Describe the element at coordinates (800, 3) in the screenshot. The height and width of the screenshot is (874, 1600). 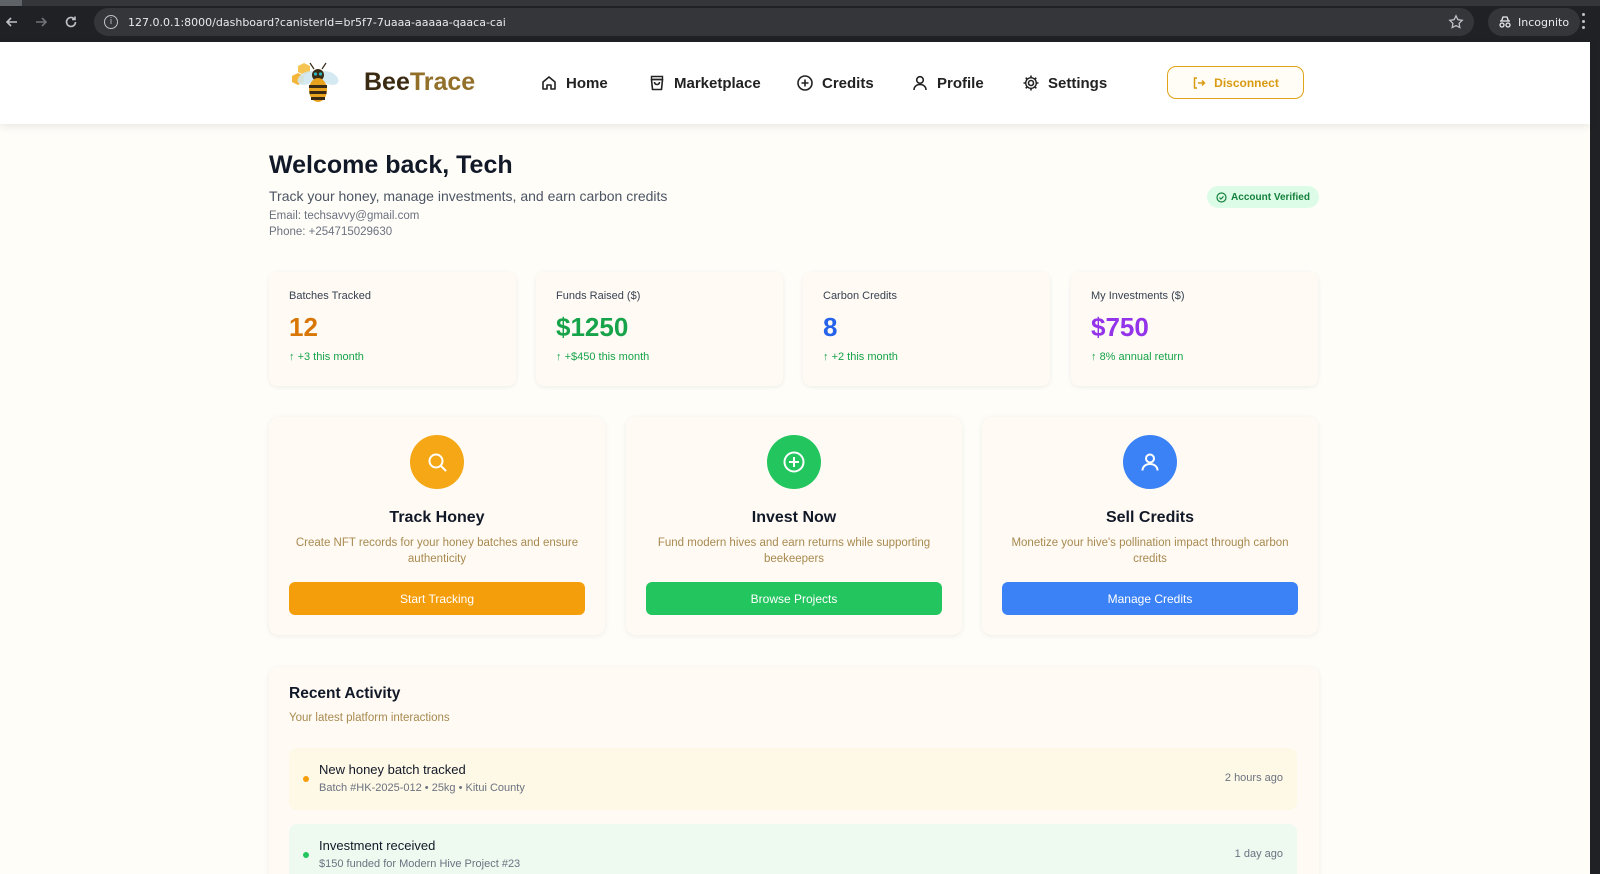
I see `browser-tabstrip` at that location.